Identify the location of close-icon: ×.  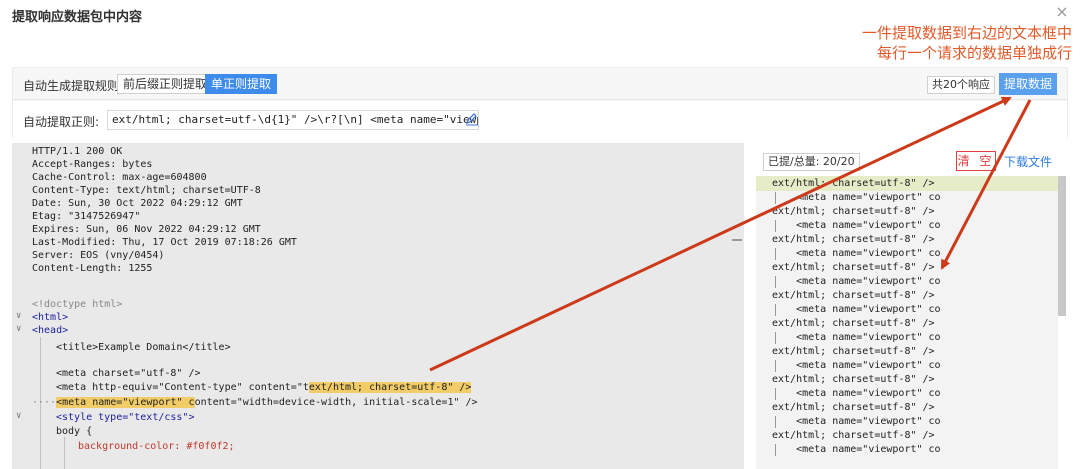
(1062, 12).